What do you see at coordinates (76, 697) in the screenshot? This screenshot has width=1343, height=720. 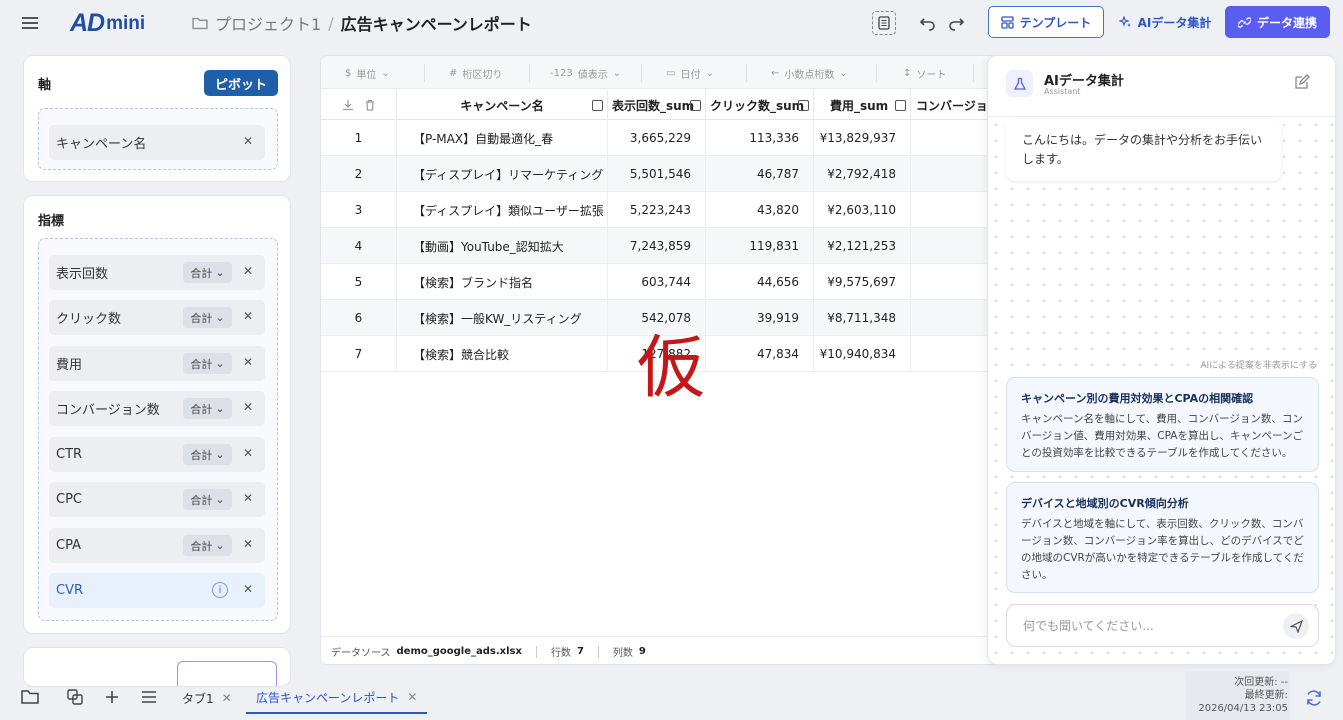 I see `copy-icon` at bounding box center [76, 697].